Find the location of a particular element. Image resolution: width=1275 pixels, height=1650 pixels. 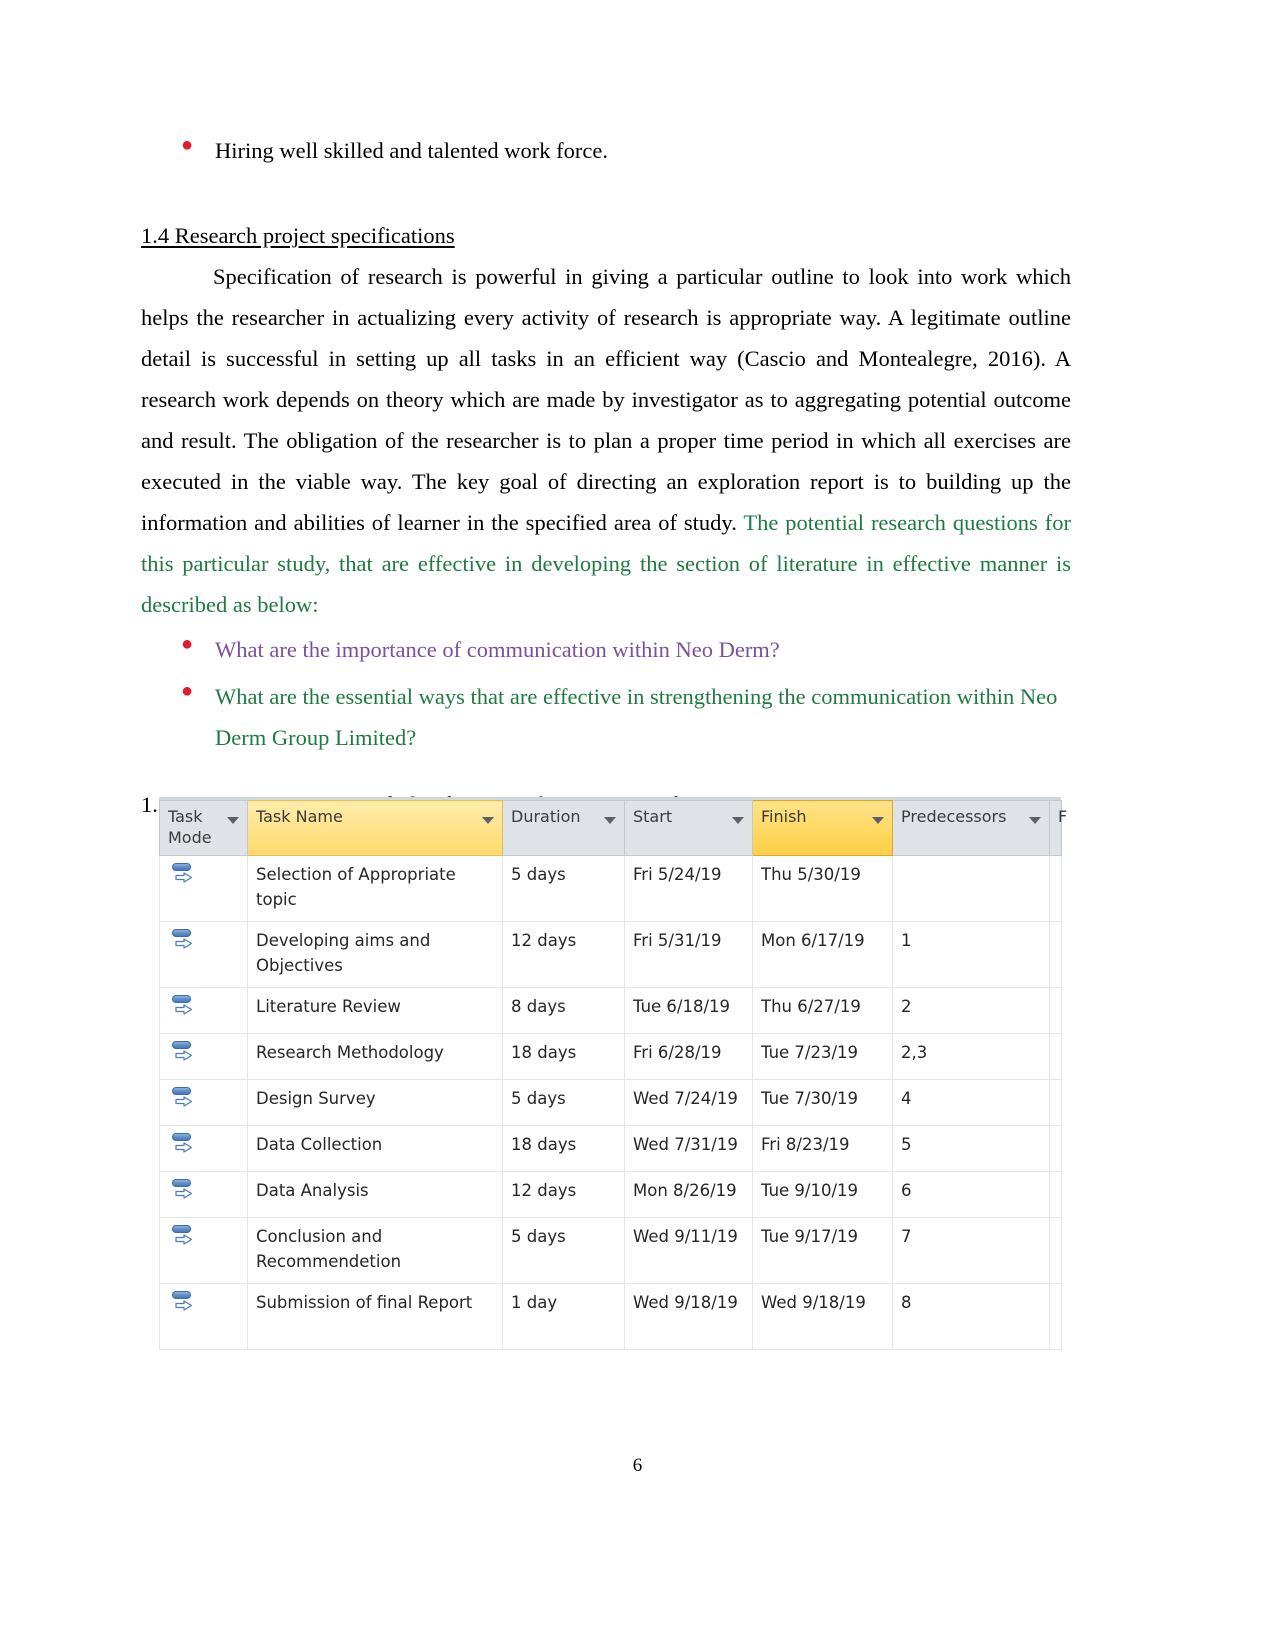

predecessors-cell: 2 is located at coordinates (971, 1010).